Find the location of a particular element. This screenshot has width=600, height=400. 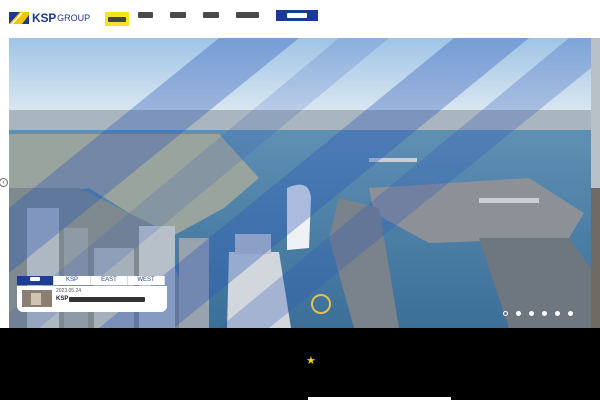

logo-wordmark: KSP is located at coordinates (44, 18).